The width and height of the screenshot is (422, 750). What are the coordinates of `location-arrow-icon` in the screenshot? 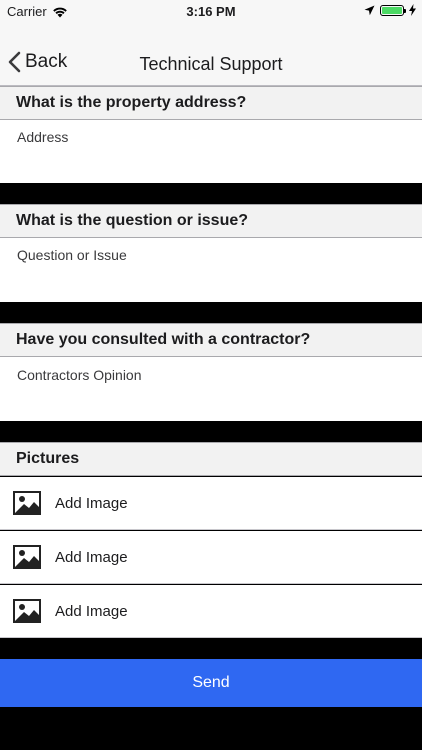 It's located at (369, 10).